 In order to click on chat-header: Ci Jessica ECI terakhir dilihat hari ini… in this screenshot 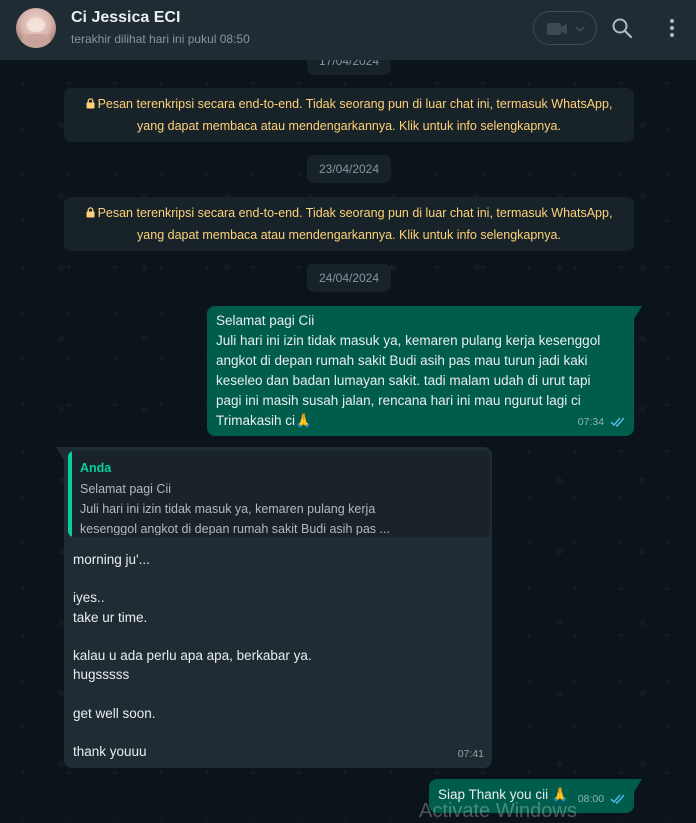, I will do `click(348, 30)`.